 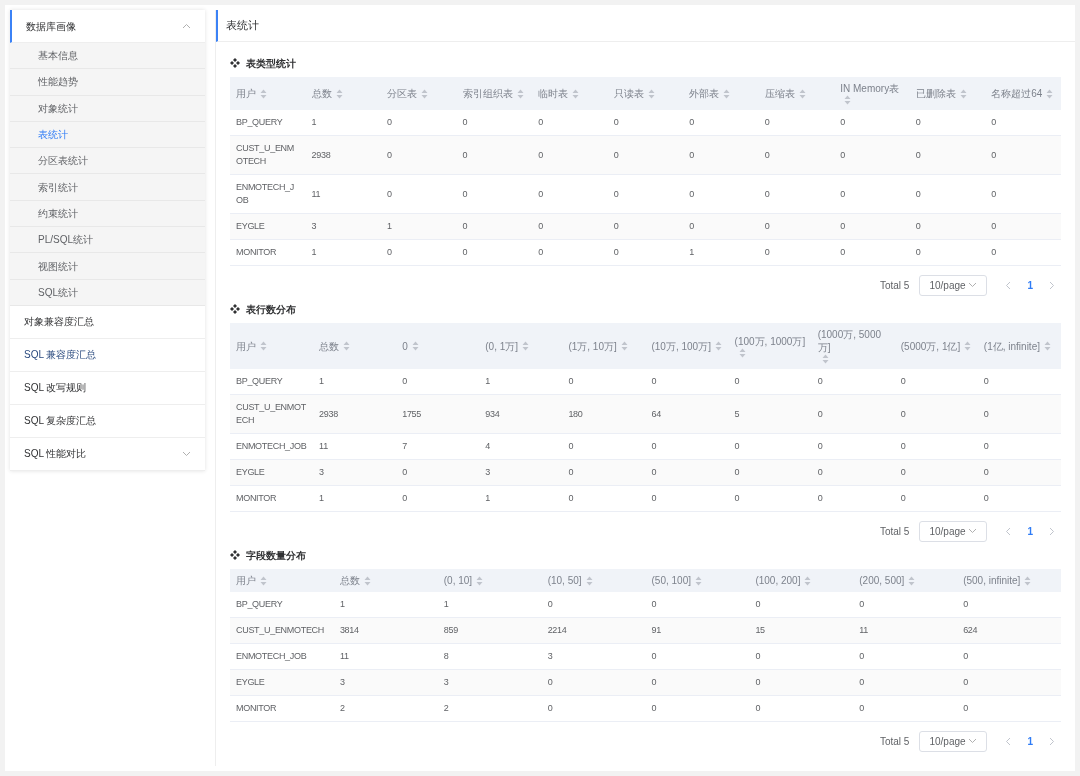 I want to click on column-header: 已删除表, so click(x=947, y=93).